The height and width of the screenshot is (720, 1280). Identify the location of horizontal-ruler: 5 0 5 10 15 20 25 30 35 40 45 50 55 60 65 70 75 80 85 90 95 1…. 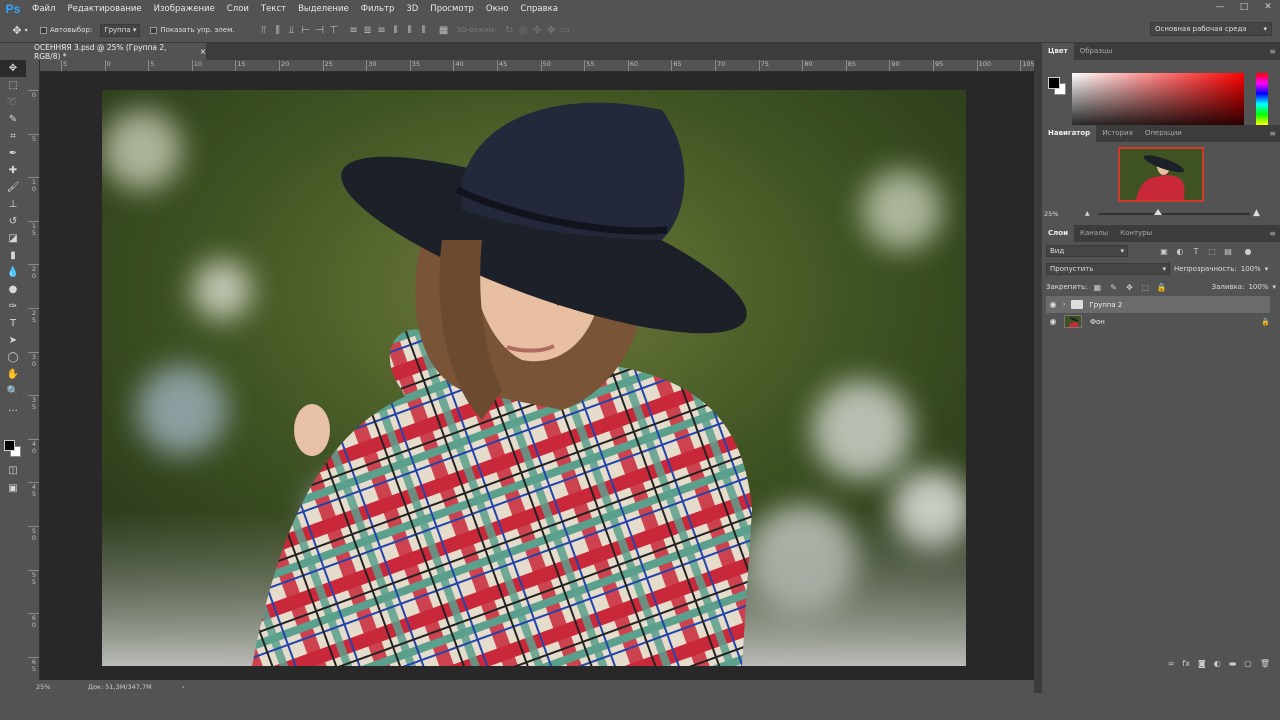
(537, 66).